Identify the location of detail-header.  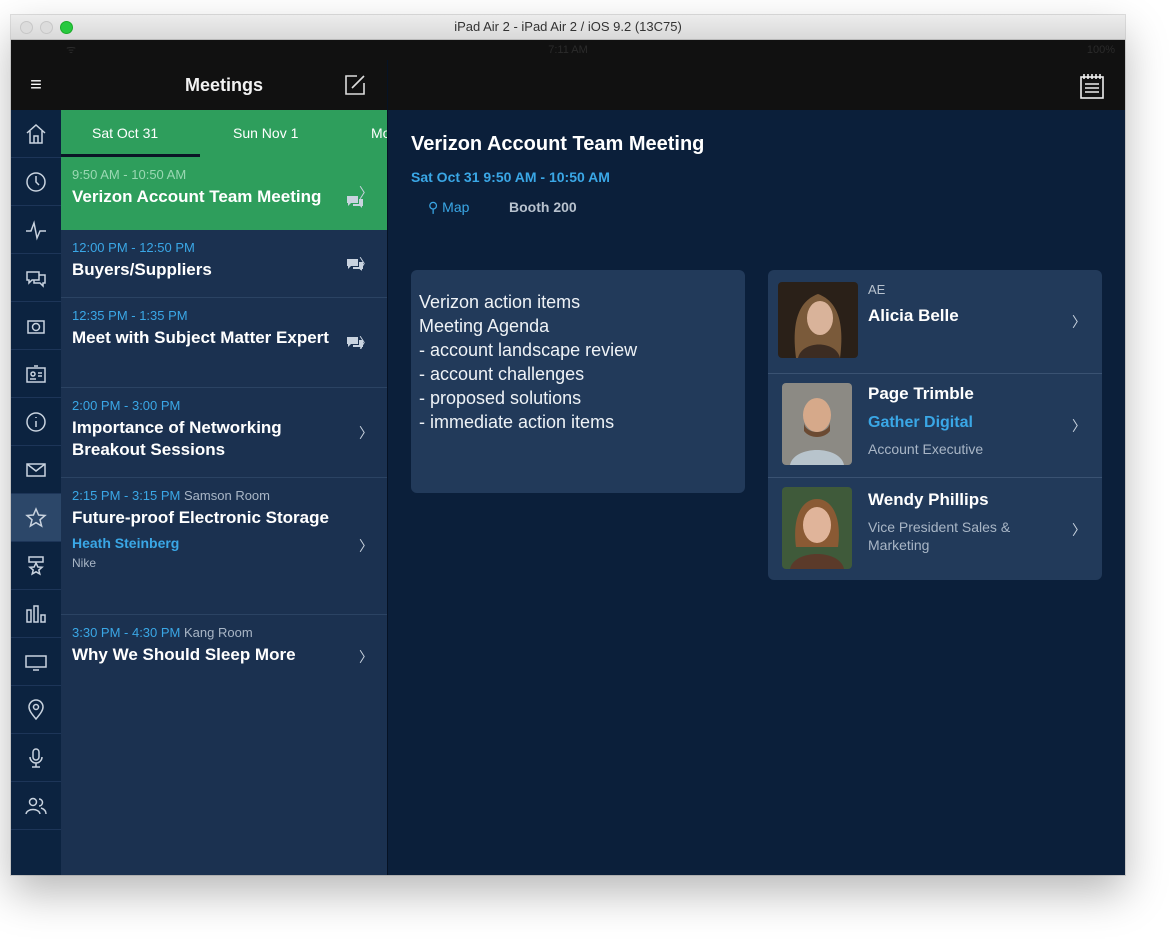
(756, 85).